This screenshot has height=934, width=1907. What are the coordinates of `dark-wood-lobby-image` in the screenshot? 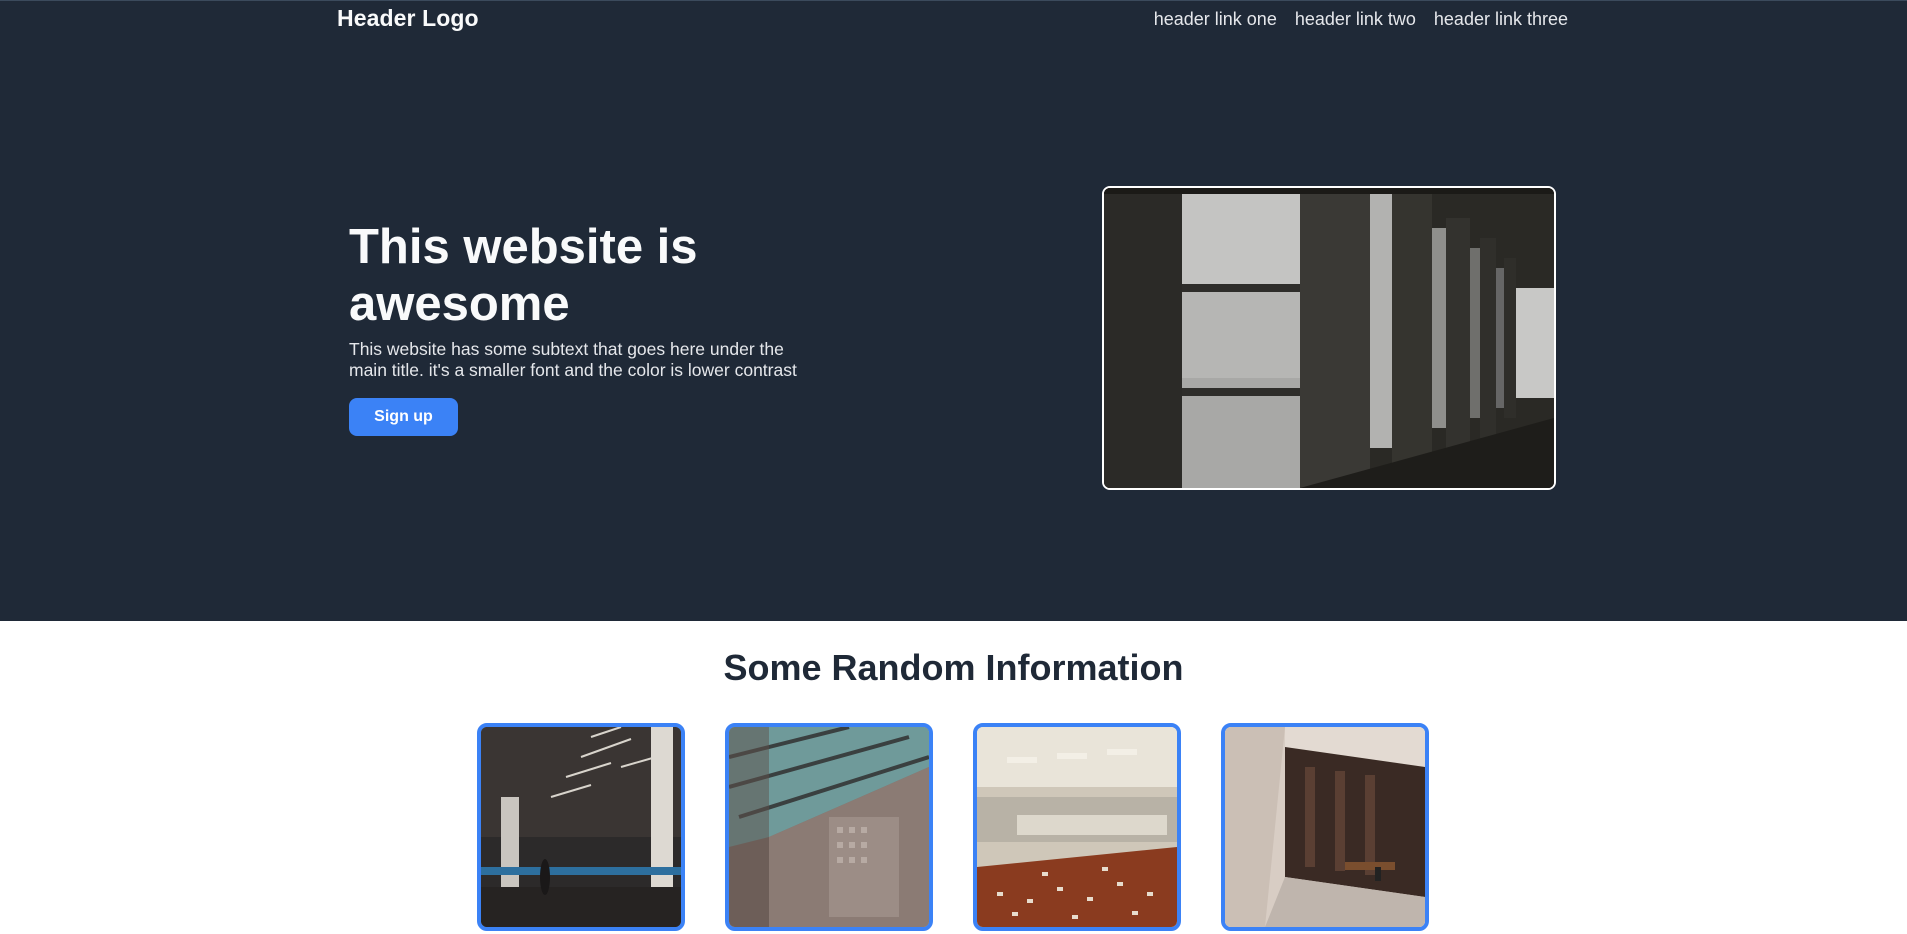 It's located at (1325, 827).